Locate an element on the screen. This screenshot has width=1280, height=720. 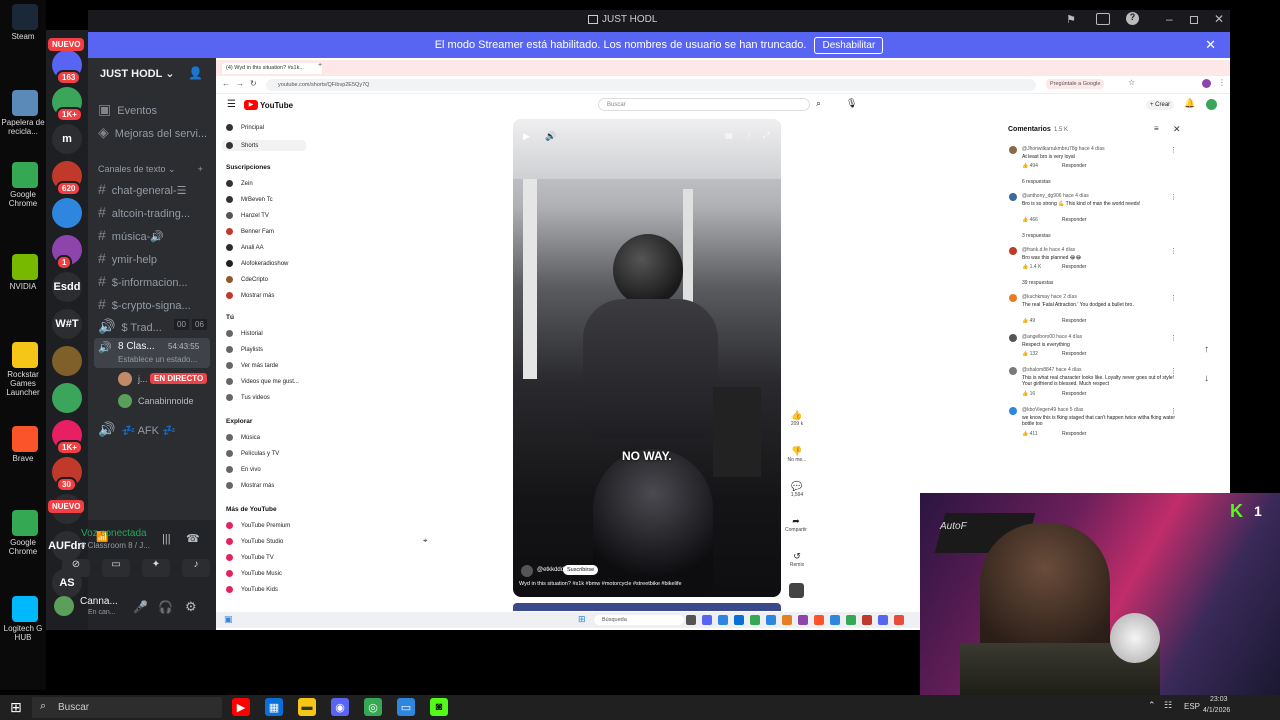
explorer-app-icon: ▬ is located at coordinates (307, 707).